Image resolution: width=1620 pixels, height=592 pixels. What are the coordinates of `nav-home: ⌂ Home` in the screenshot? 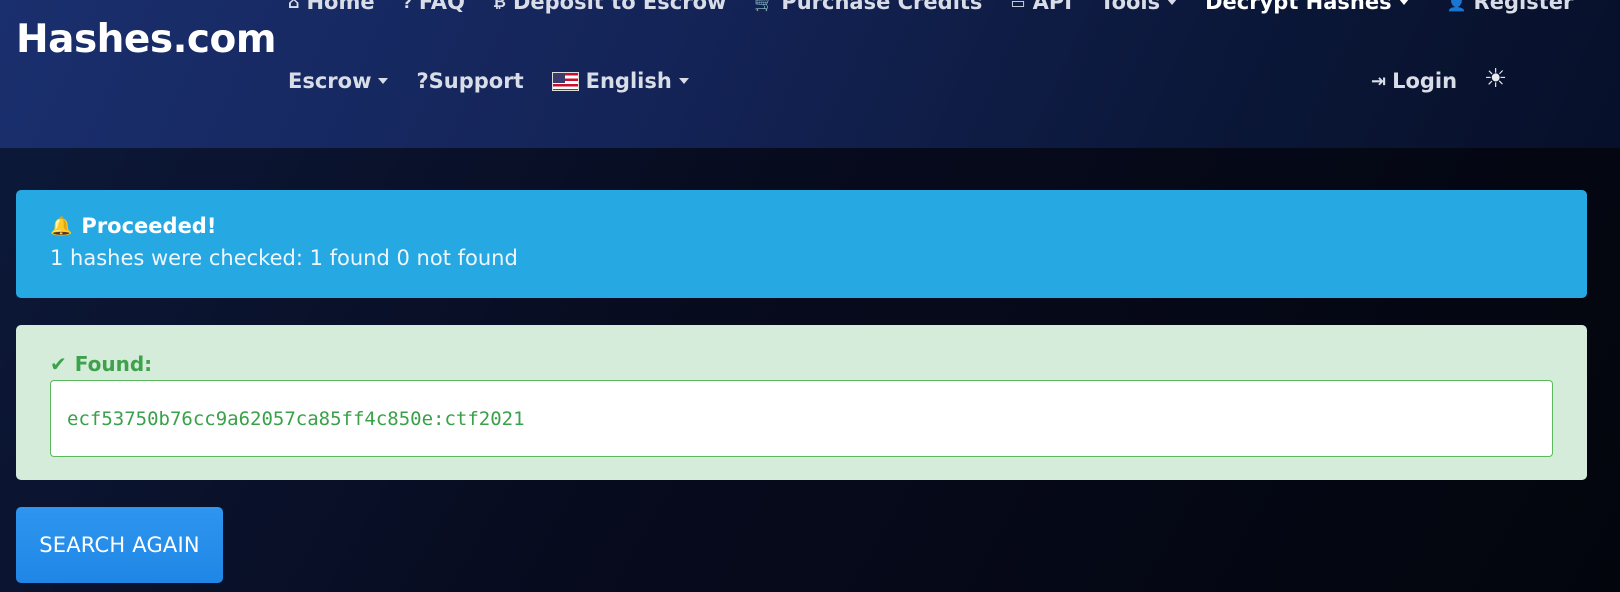 It's located at (331, 7).